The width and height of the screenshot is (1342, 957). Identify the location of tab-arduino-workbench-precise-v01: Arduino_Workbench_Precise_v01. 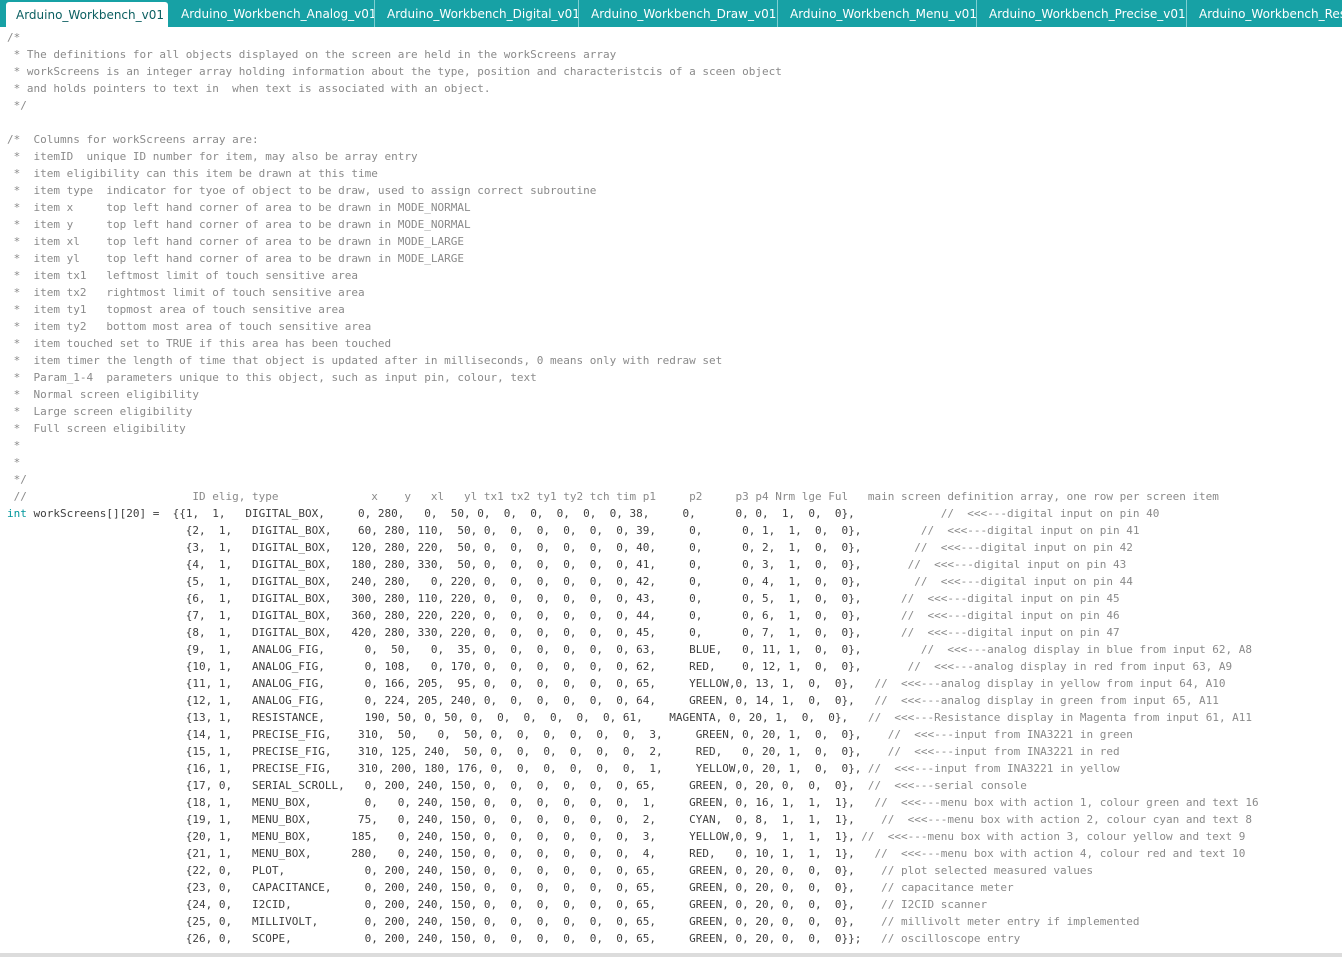
(1082, 13).